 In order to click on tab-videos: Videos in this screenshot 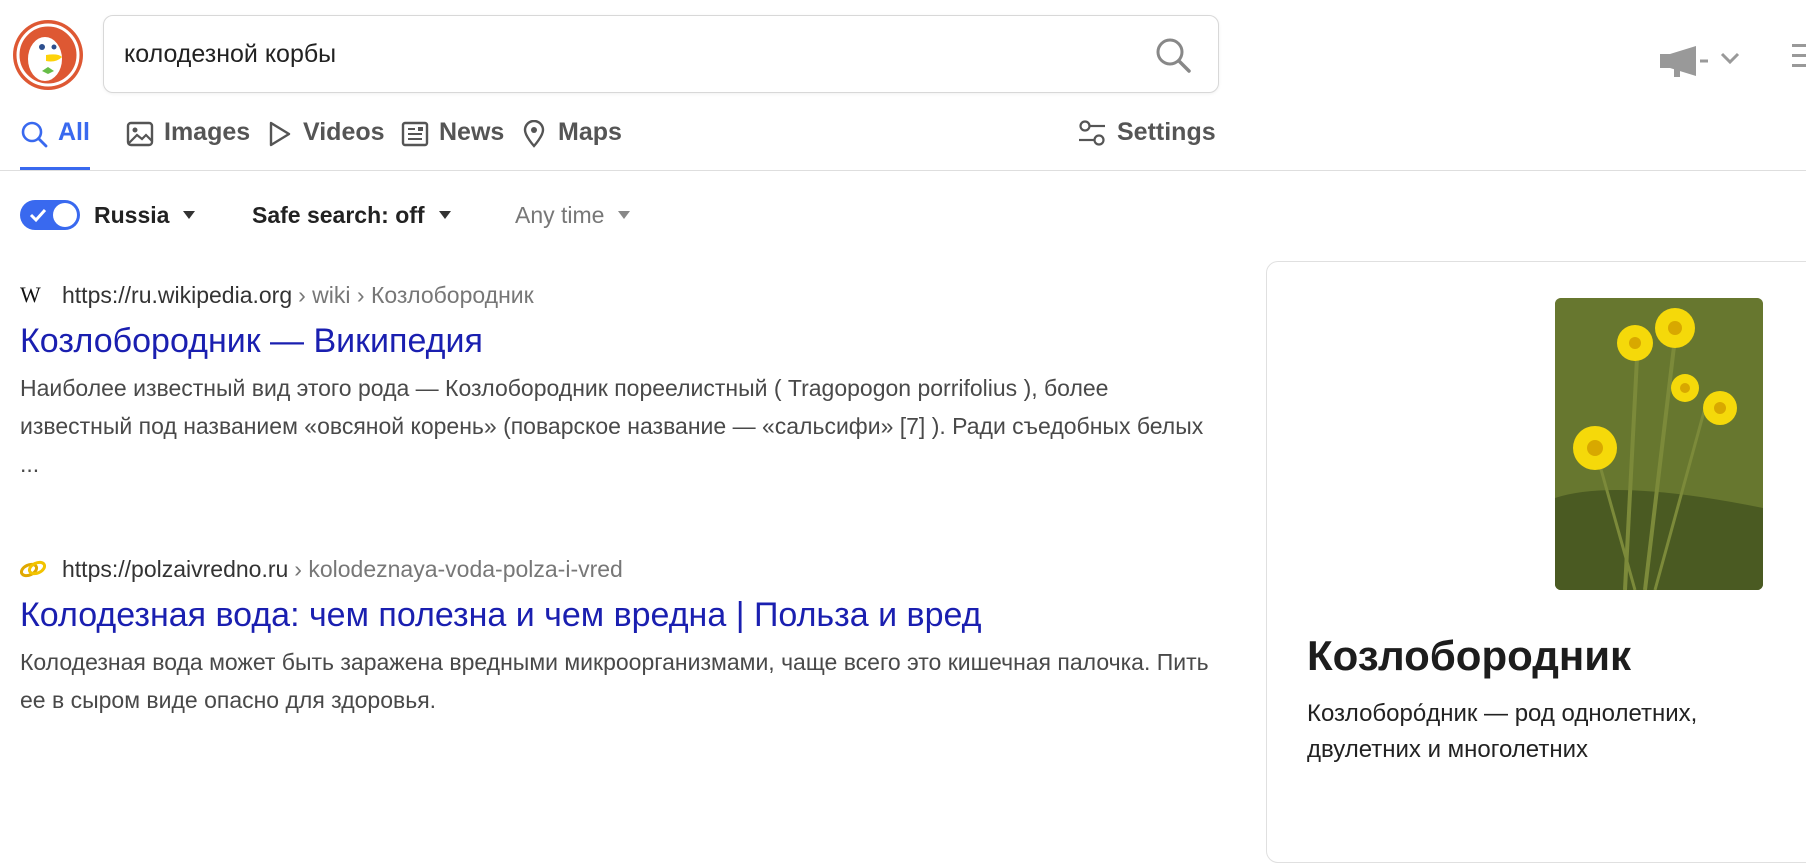, I will do `click(325, 144)`.